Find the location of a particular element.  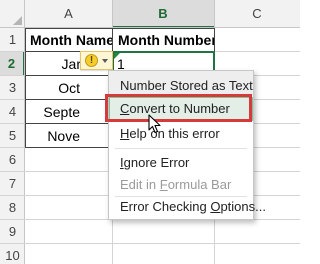

row-header-4: 4 is located at coordinates (12, 112).